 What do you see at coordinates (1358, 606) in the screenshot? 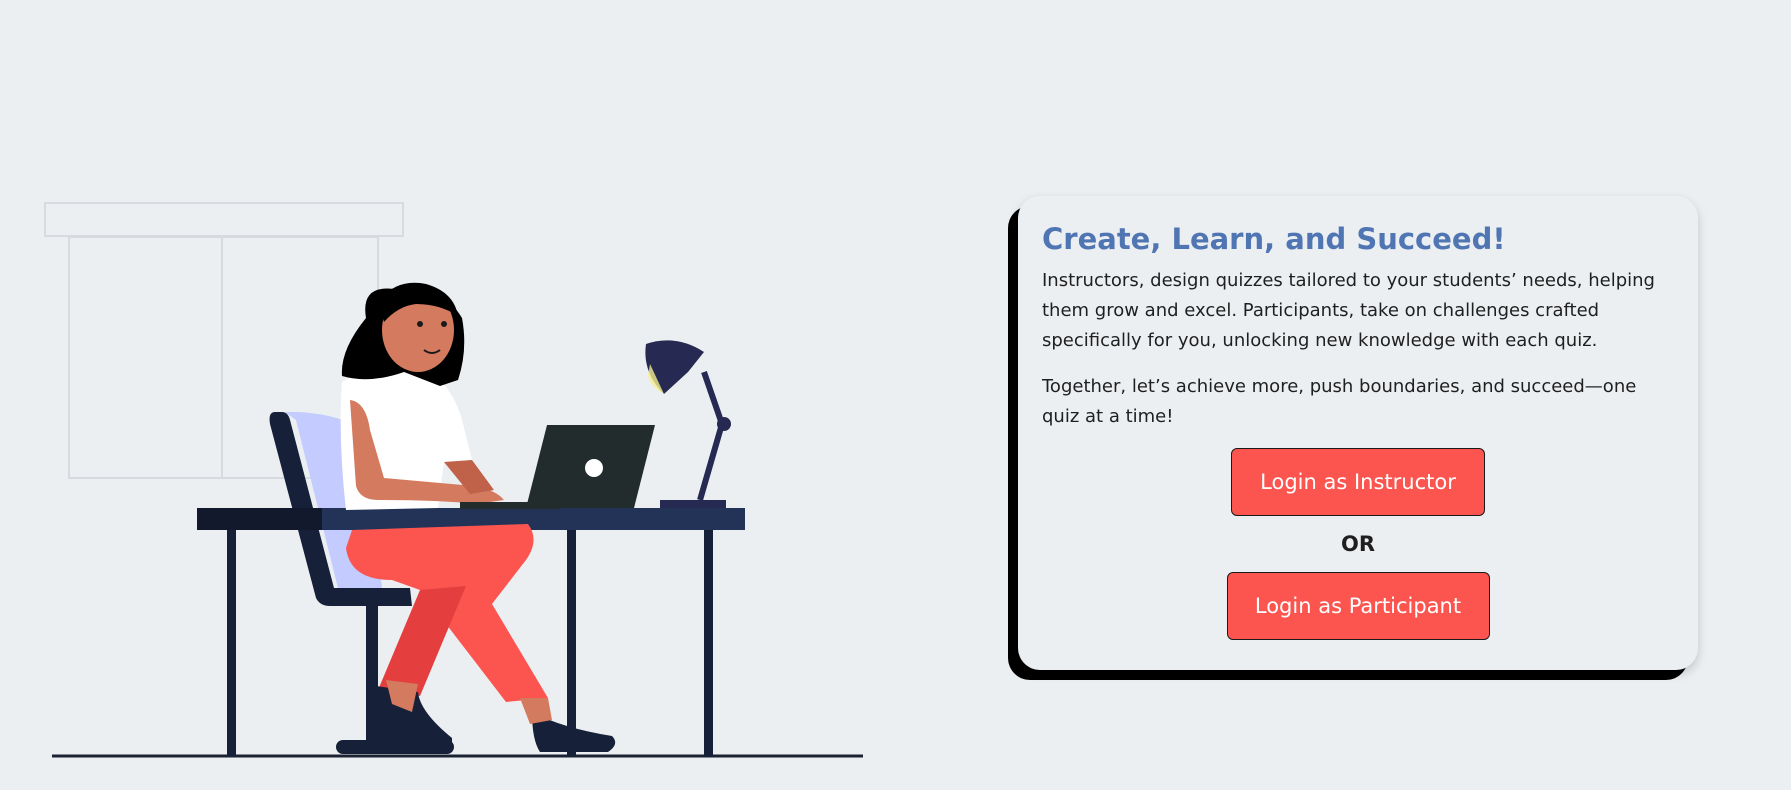
I see `login-participant-button: Login as Participant` at bounding box center [1358, 606].